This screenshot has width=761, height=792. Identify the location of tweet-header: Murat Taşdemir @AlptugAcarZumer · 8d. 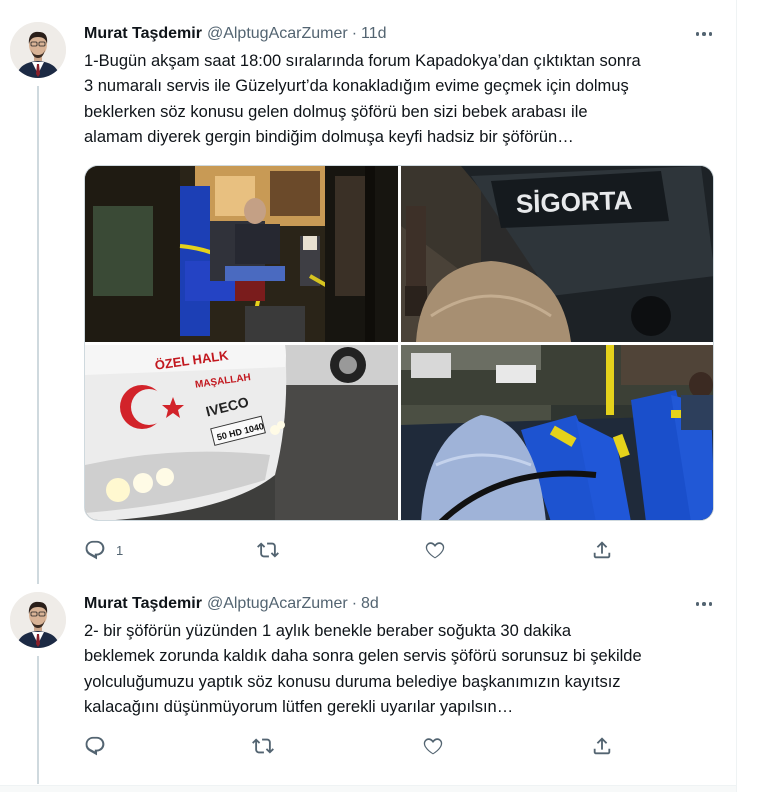
(231, 604).